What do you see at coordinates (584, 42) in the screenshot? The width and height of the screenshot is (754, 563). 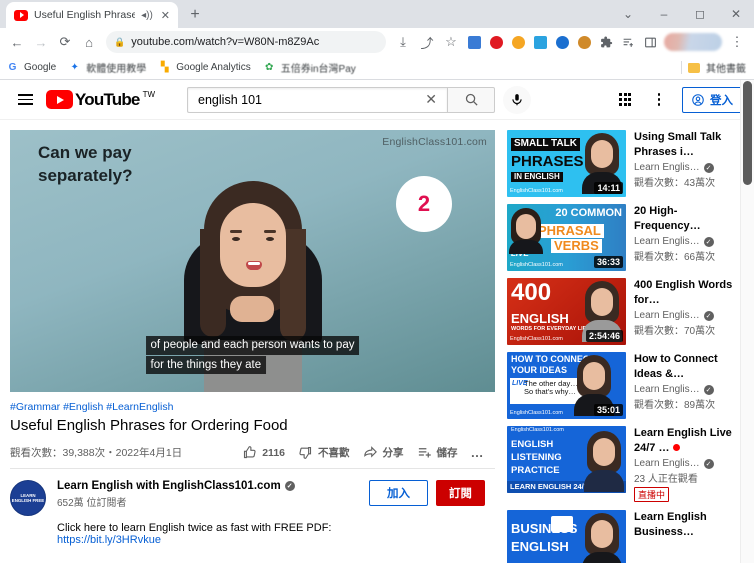 I see `honey-extension-icon` at bounding box center [584, 42].